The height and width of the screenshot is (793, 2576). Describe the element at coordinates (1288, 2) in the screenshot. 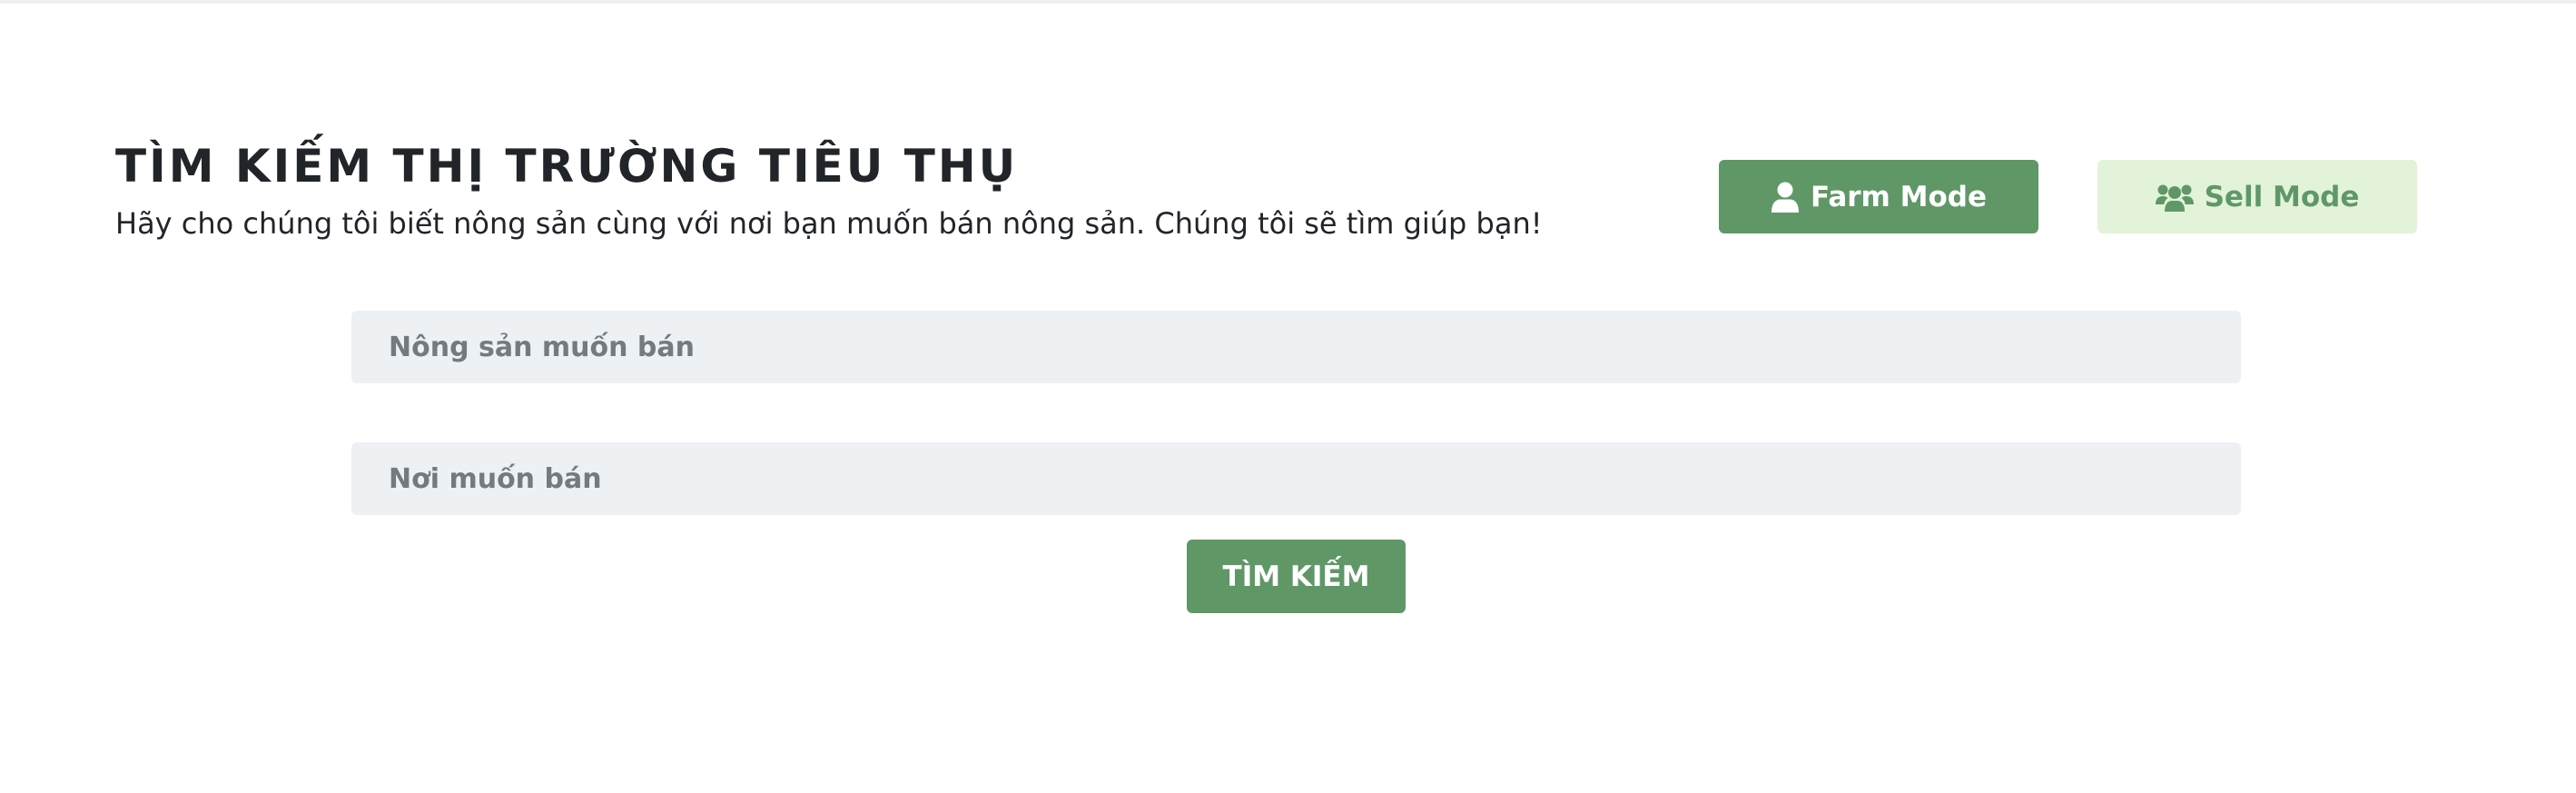

I see `top-divider` at that location.